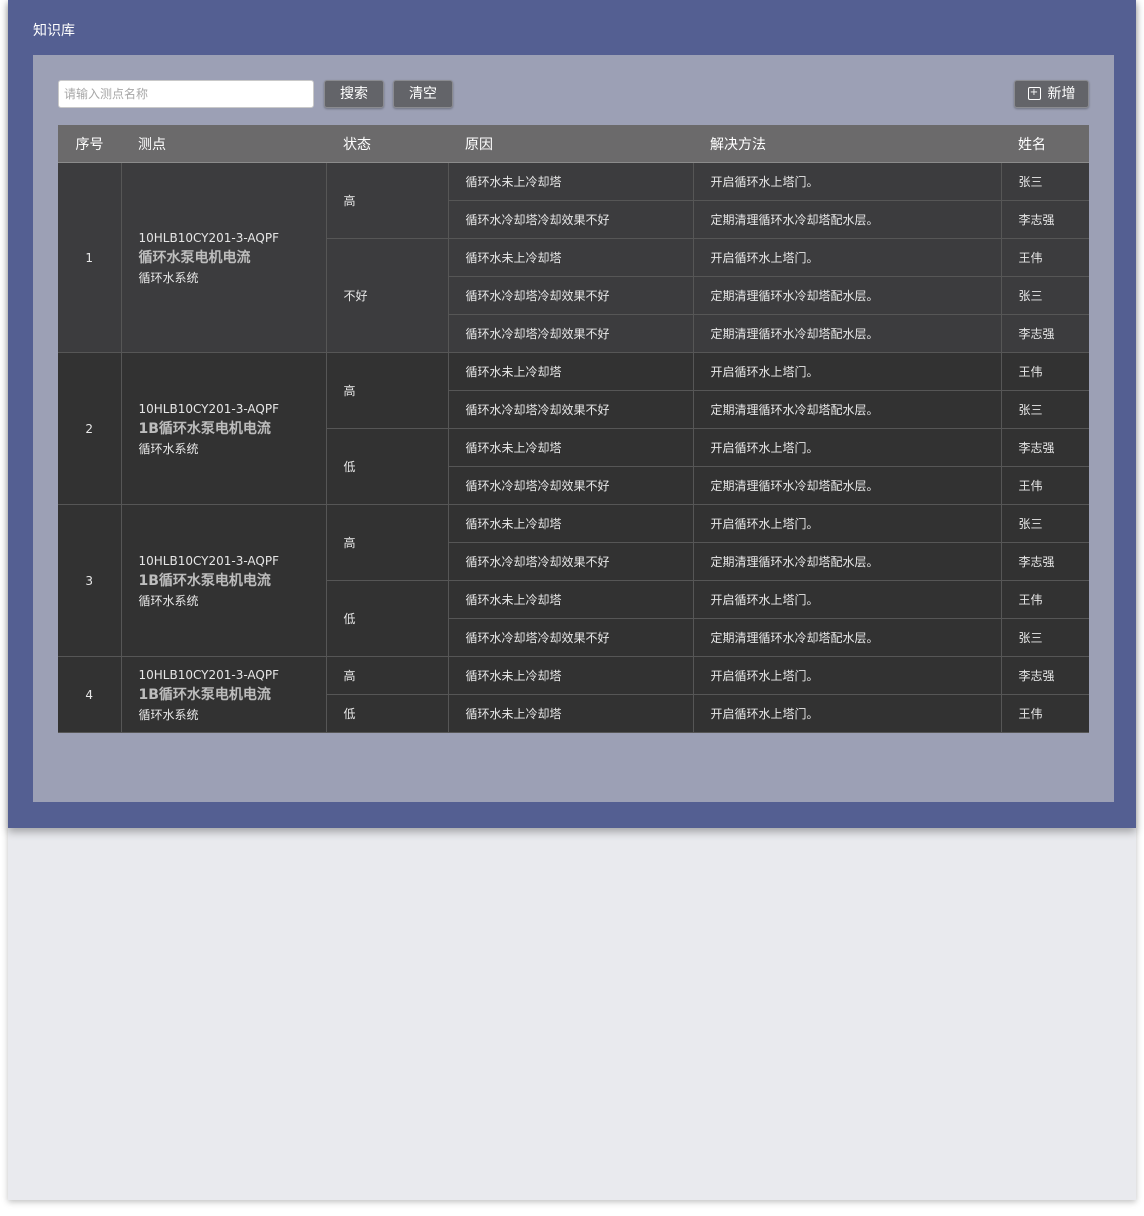  Describe the element at coordinates (90, 257) in the screenshot. I see `row-index: 1` at that location.